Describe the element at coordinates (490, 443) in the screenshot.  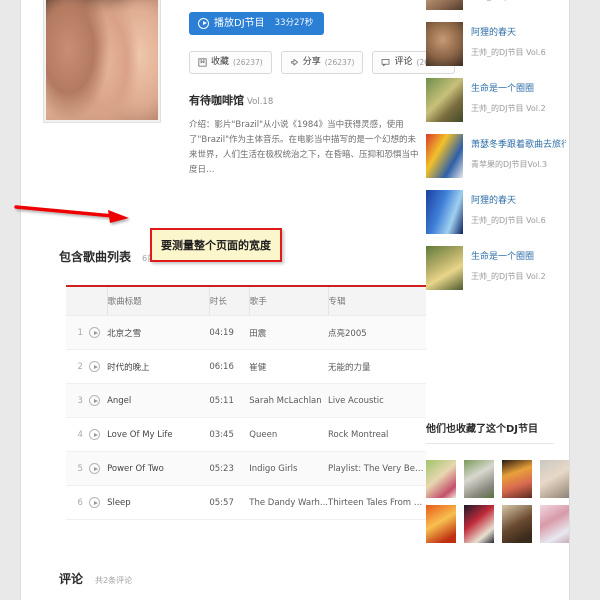
I see `divider` at that location.